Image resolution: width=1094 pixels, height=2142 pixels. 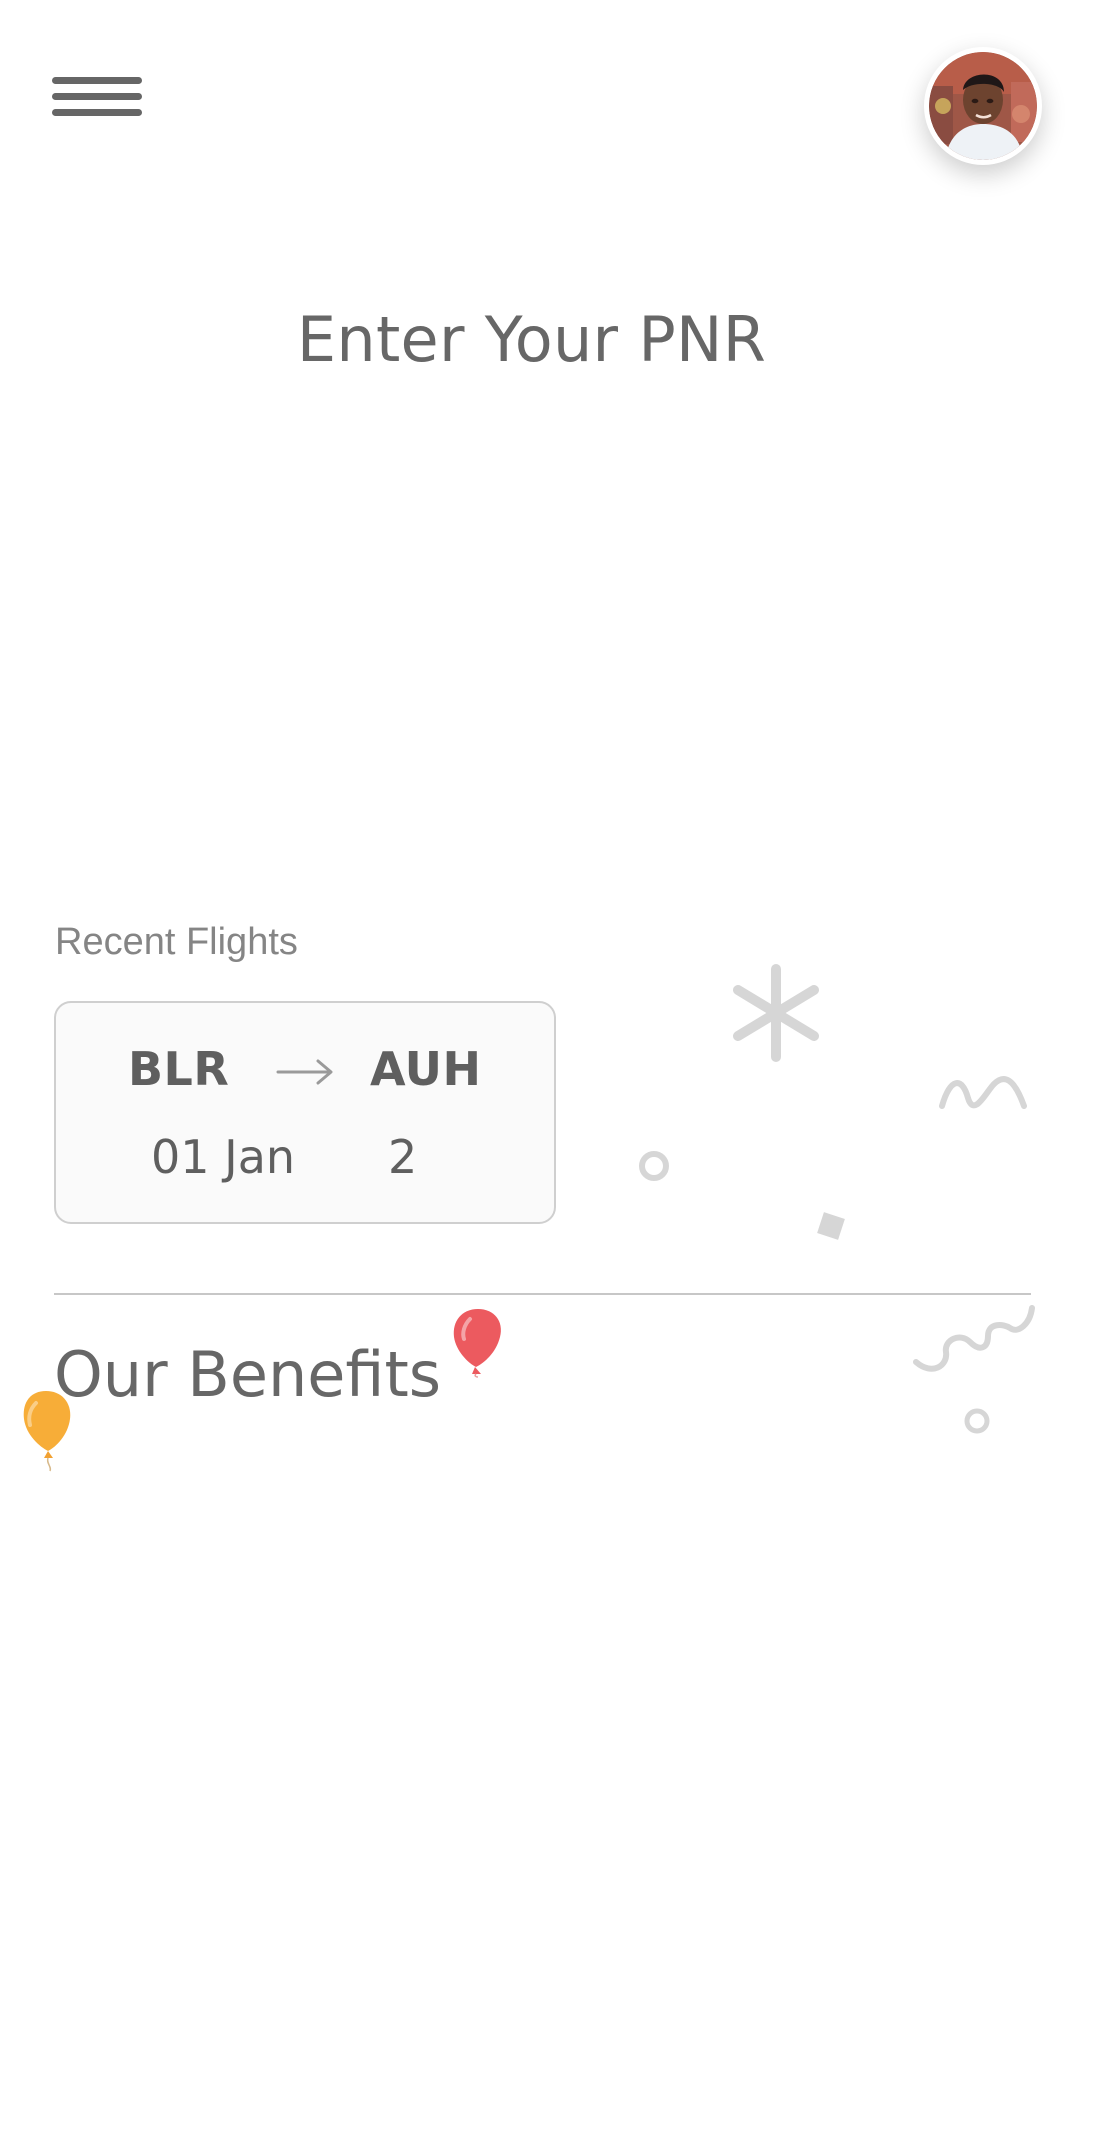 What do you see at coordinates (542, 1294) in the screenshot?
I see `section-divider` at bounding box center [542, 1294].